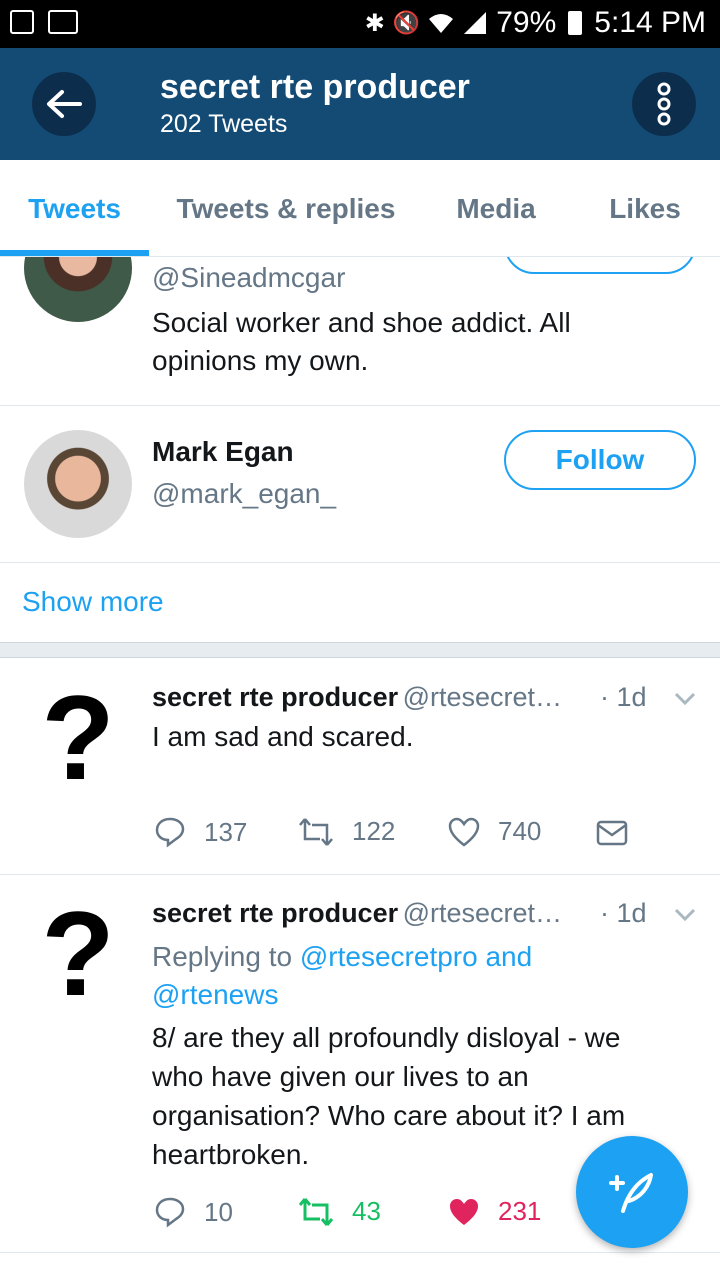  I want to click on reply-count: 10, so click(218, 1211).